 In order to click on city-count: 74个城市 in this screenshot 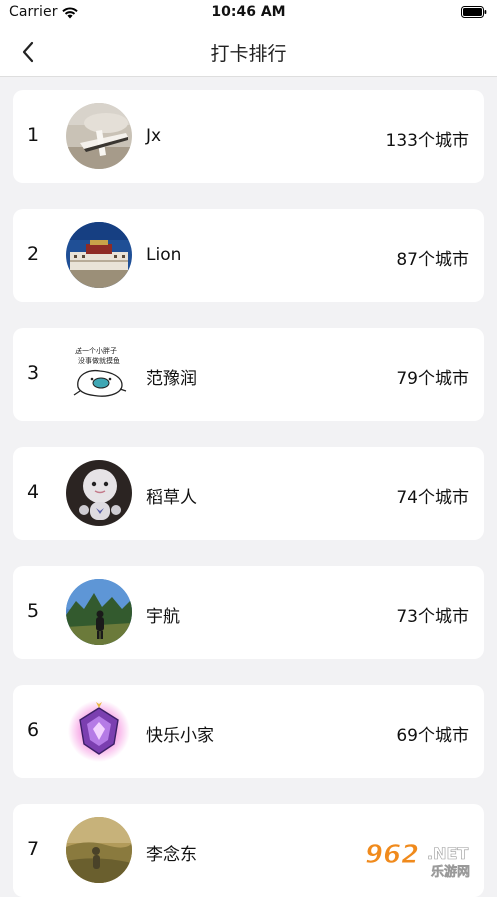, I will do `click(432, 498)`.